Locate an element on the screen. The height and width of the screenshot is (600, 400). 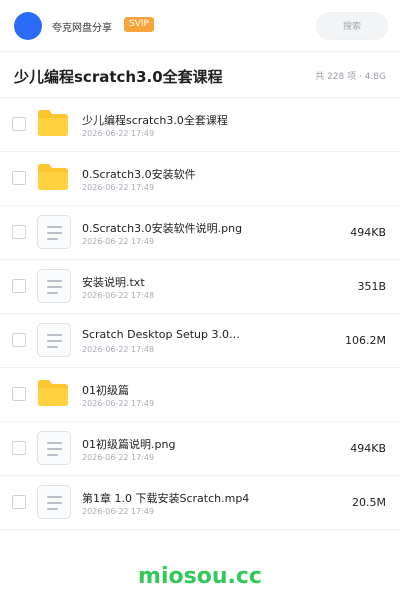
item-name: 0.Scratch3.0安装软件 is located at coordinates (139, 174).